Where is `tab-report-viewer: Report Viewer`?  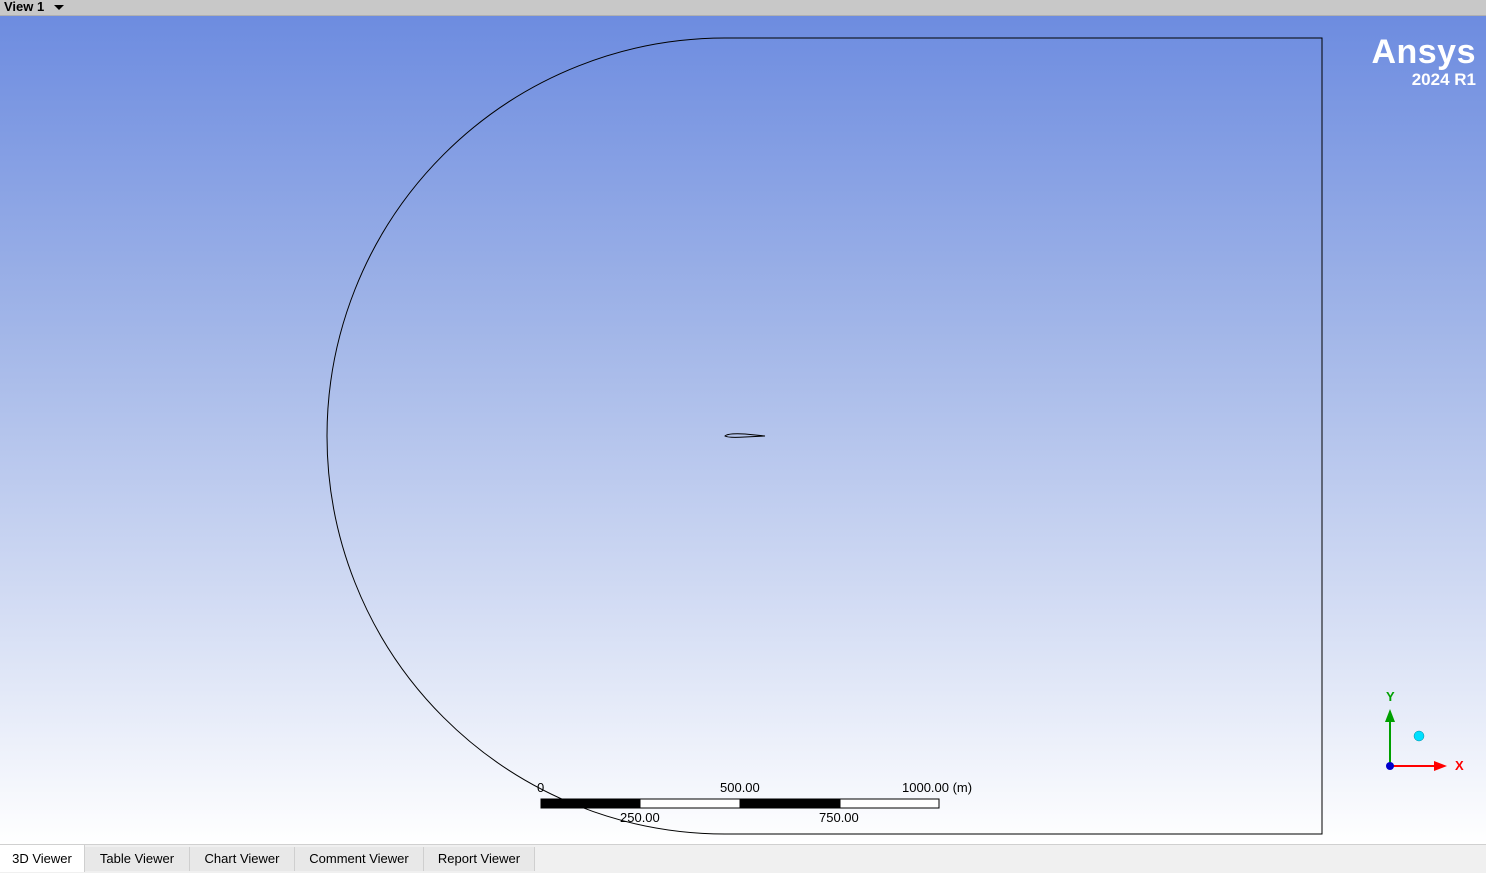
tab-report-viewer: Report Viewer is located at coordinates (479, 859).